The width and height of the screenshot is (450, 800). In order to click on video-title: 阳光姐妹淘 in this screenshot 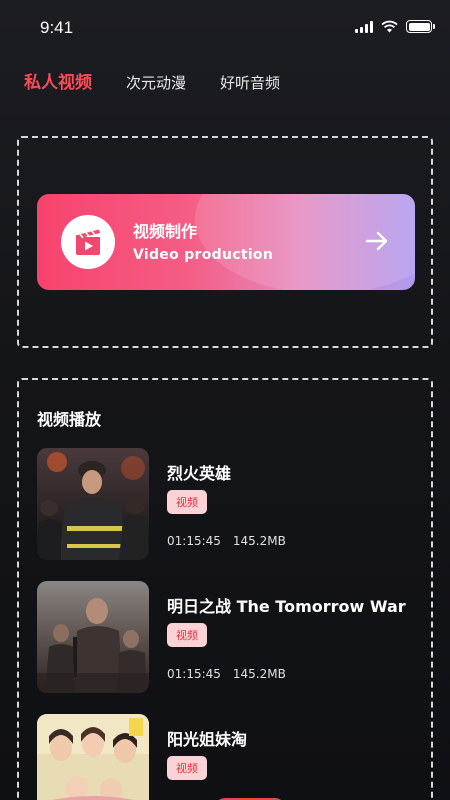, I will do `click(207, 739)`.